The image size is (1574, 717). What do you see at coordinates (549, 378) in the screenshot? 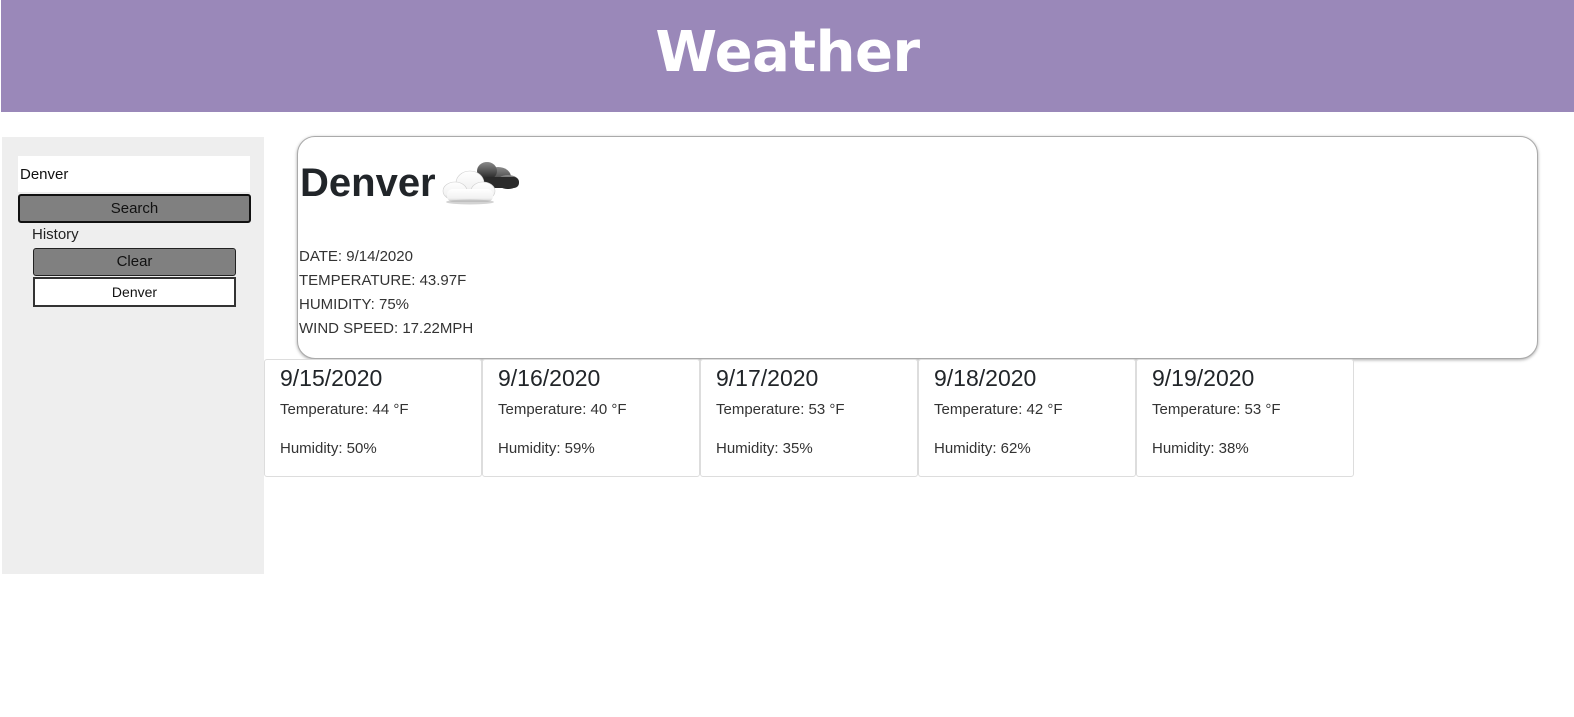
I see `forecast-date: 9/16/2020` at bounding box center [549, 378].